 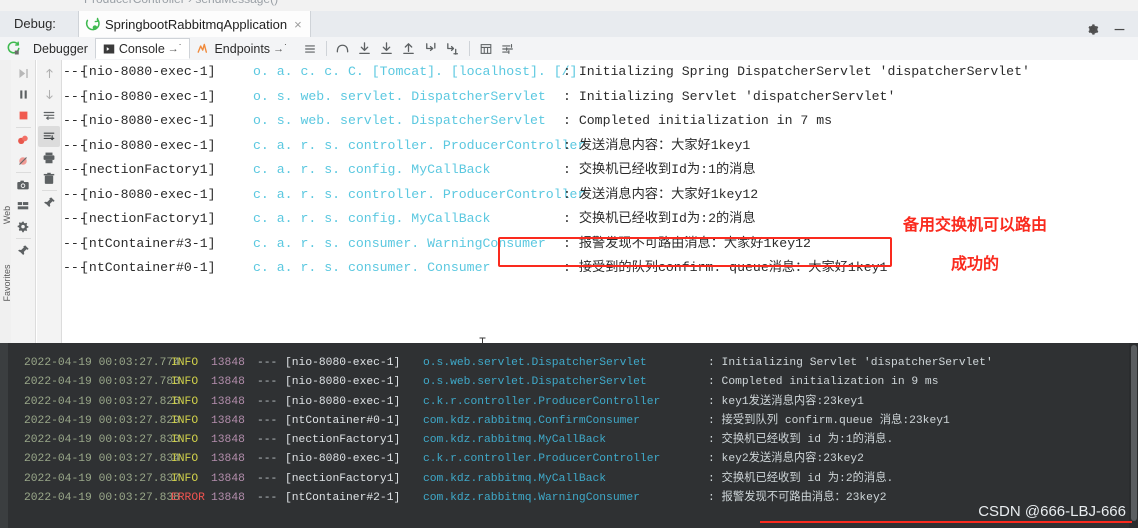 What do you see at coordinates (23, 115) in the screenshot?
I see `stop-icon` at bounding box center [23, 115].